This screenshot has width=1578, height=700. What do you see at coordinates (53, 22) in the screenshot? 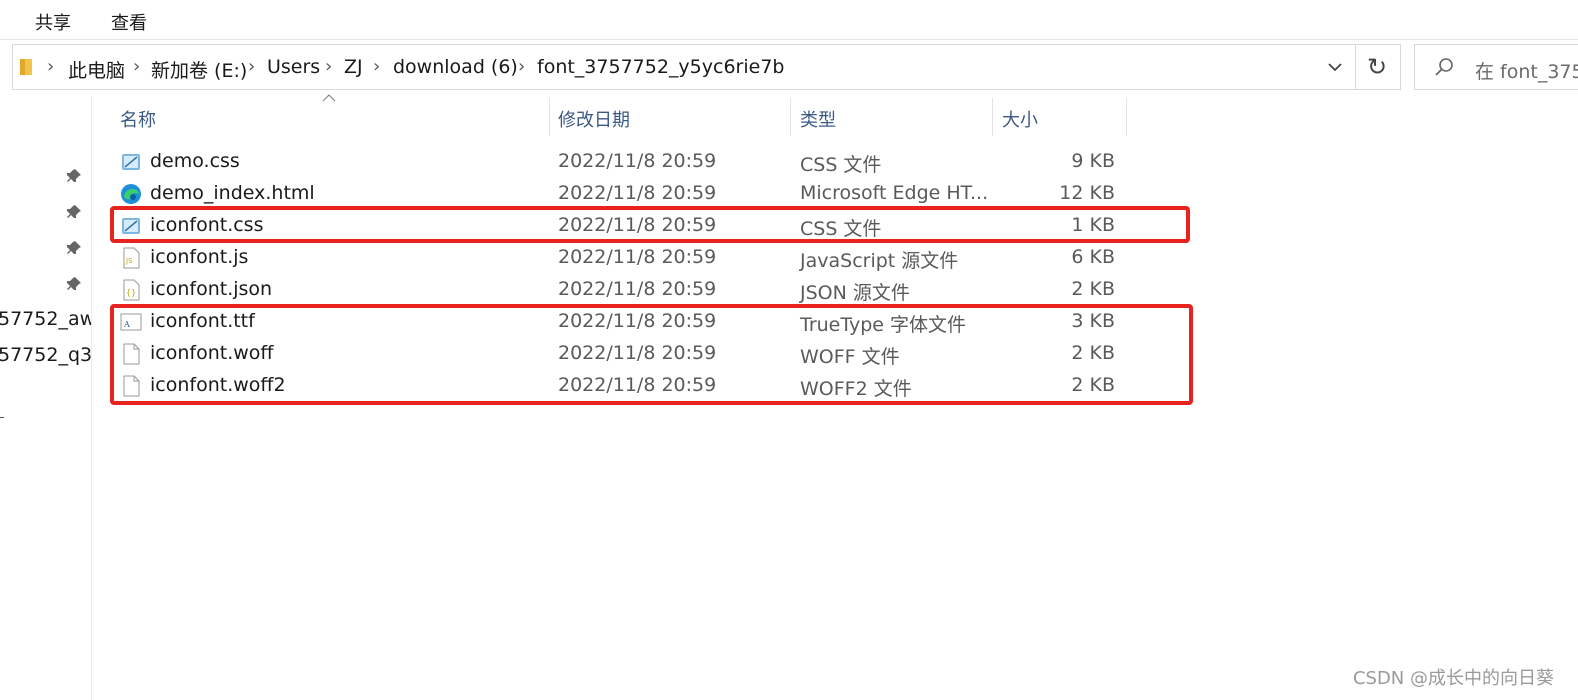
I see `tab-share: 共享` at bounding box center [53, 22].